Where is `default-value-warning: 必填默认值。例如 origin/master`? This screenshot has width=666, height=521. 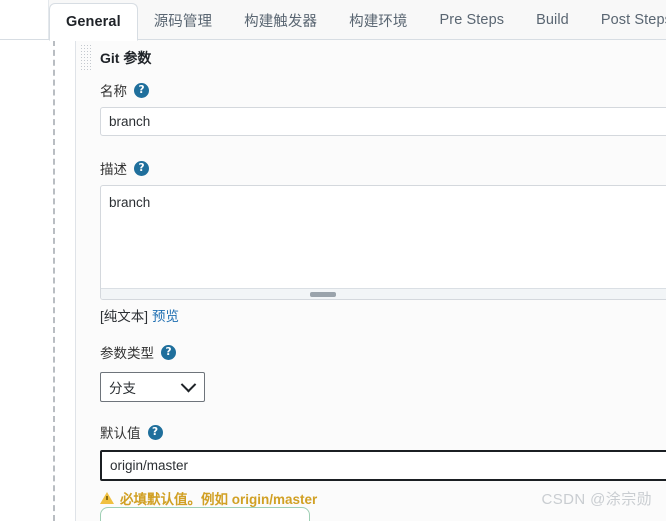 default-value-warning: 必填默认值。例如 origin/master is located at coordinates (208, 498).